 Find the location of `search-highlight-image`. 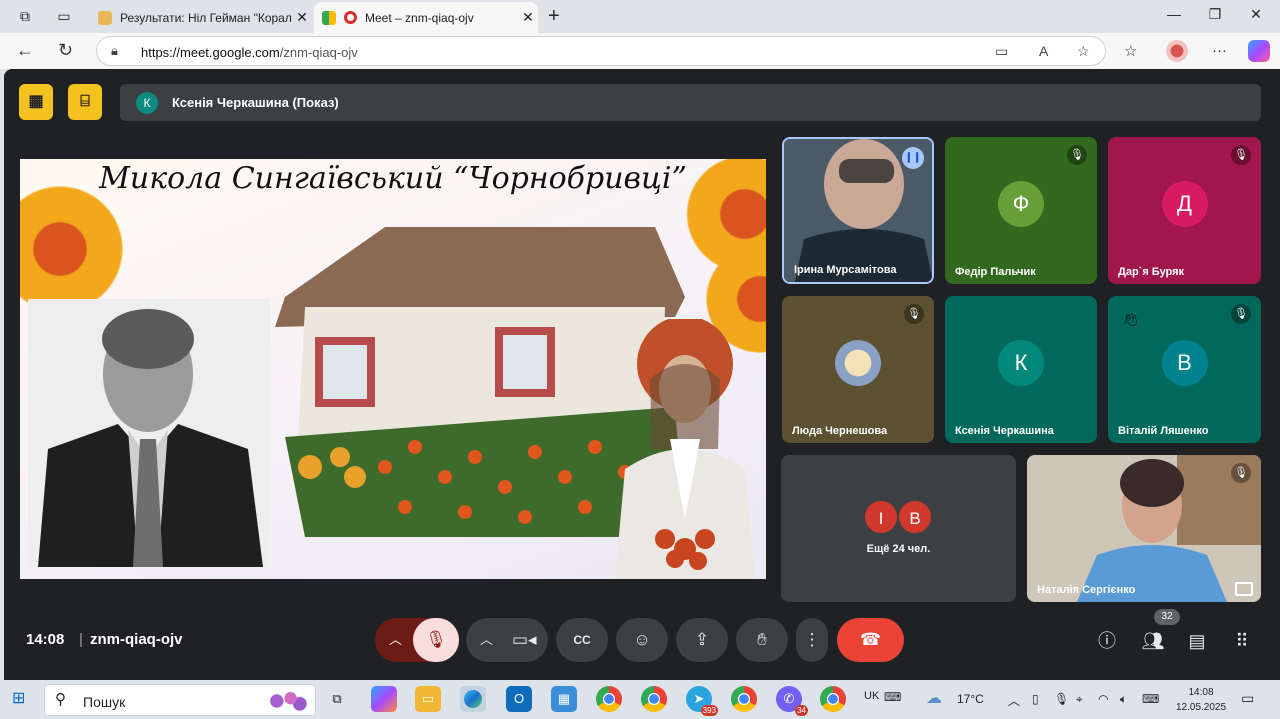

search-highlight-image is located at coordinates (286, 701).